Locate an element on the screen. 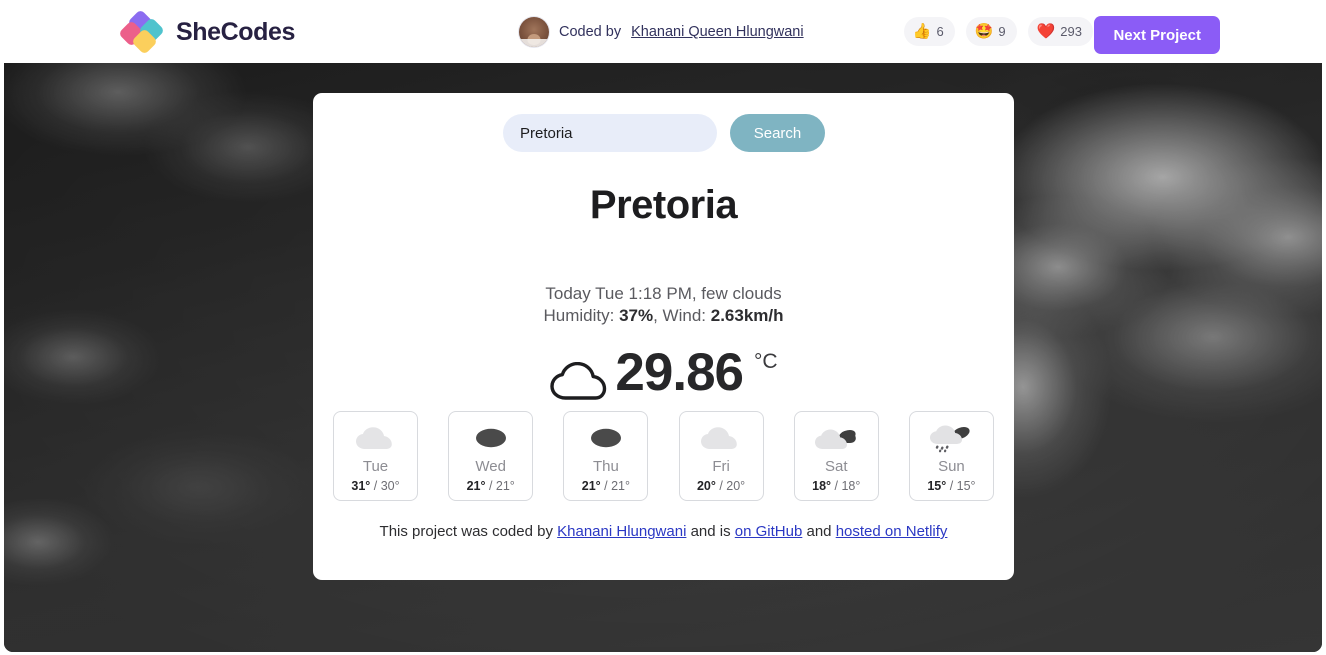 This screenshot has width=1326, height=655. forecast-day-label: Fri is located at coordinates (721, 466).